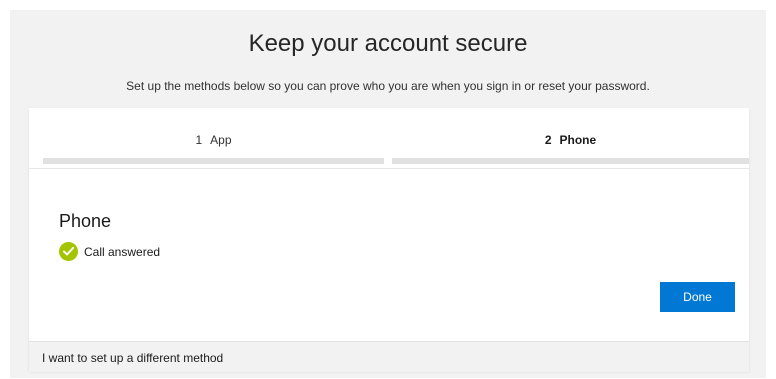 The width and height of the screenshot is (776, 379). Describe the element at coordinates (548, 140) in the screenshot. I see `step-number: 2` at that location.